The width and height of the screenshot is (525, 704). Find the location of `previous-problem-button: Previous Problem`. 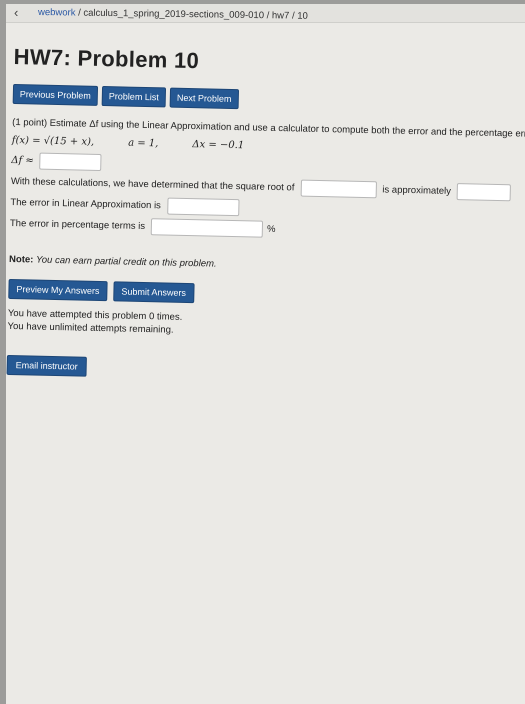

previous-problem-button: Previous Problem is located at coordinates (55, 94).